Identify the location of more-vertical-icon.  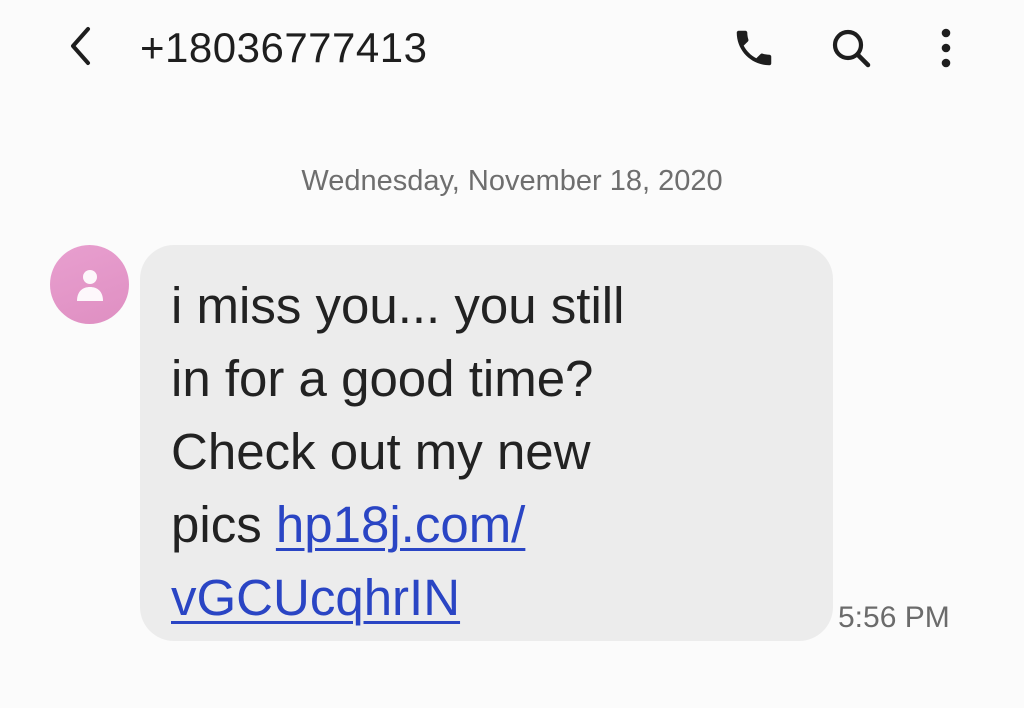
(946, 48).